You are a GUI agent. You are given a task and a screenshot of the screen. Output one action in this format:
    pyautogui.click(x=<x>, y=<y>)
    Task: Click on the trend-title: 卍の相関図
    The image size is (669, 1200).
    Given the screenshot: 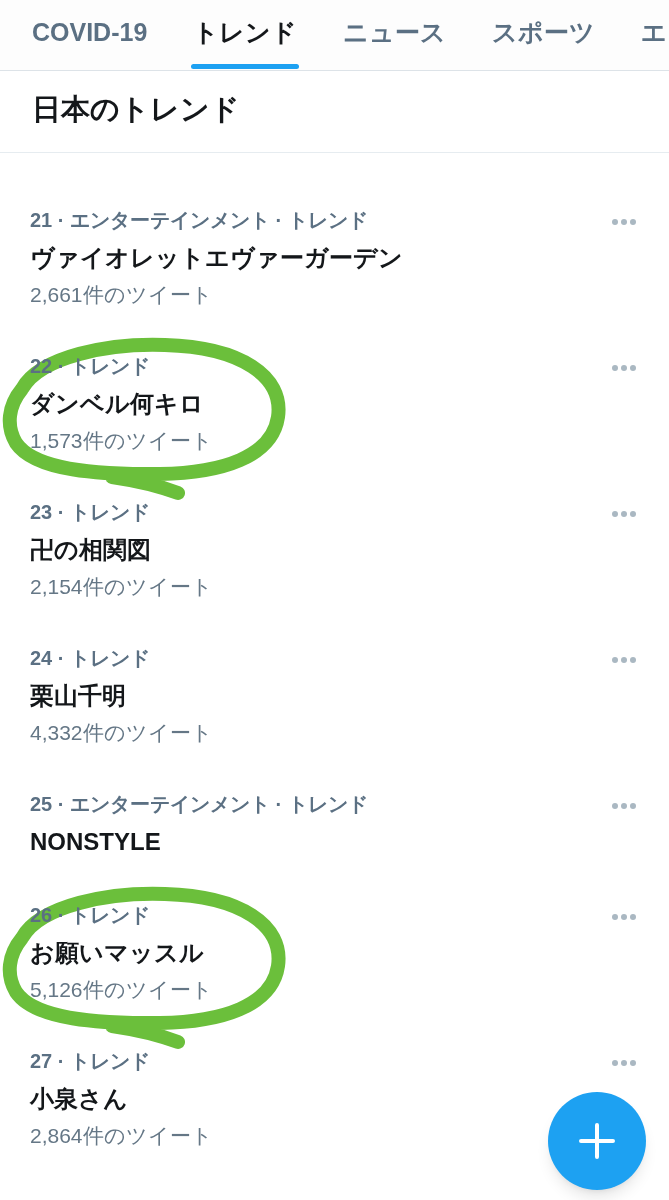 What is the action you would take?
    pyautogui.click(x=90, y=550)
    